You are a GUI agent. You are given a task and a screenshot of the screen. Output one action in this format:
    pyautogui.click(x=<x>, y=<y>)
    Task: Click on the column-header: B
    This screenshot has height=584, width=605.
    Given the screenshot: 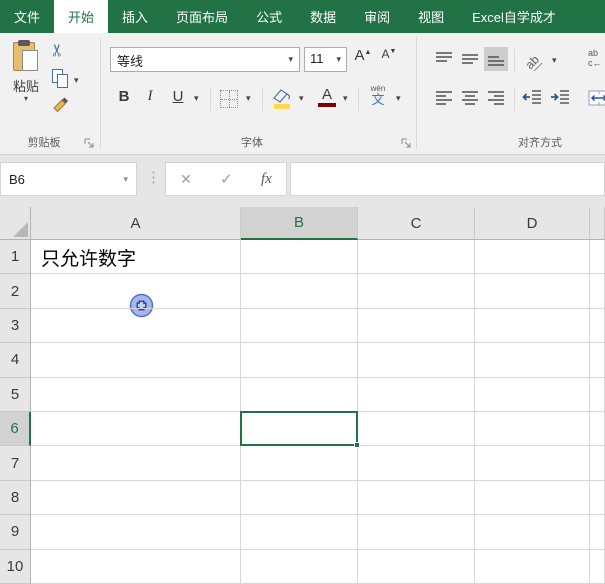 What is the action you would take?
    pyautogui.click(x=299, y=223)
    